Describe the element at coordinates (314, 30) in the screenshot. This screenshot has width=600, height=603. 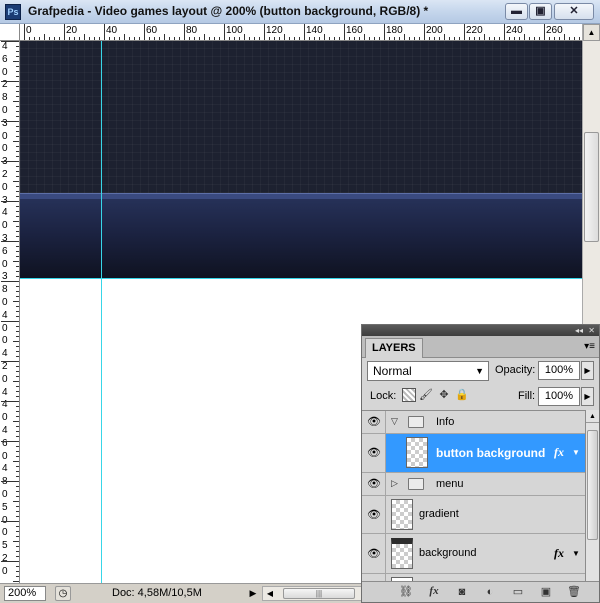
I see `ruler-label: 140` at that location.